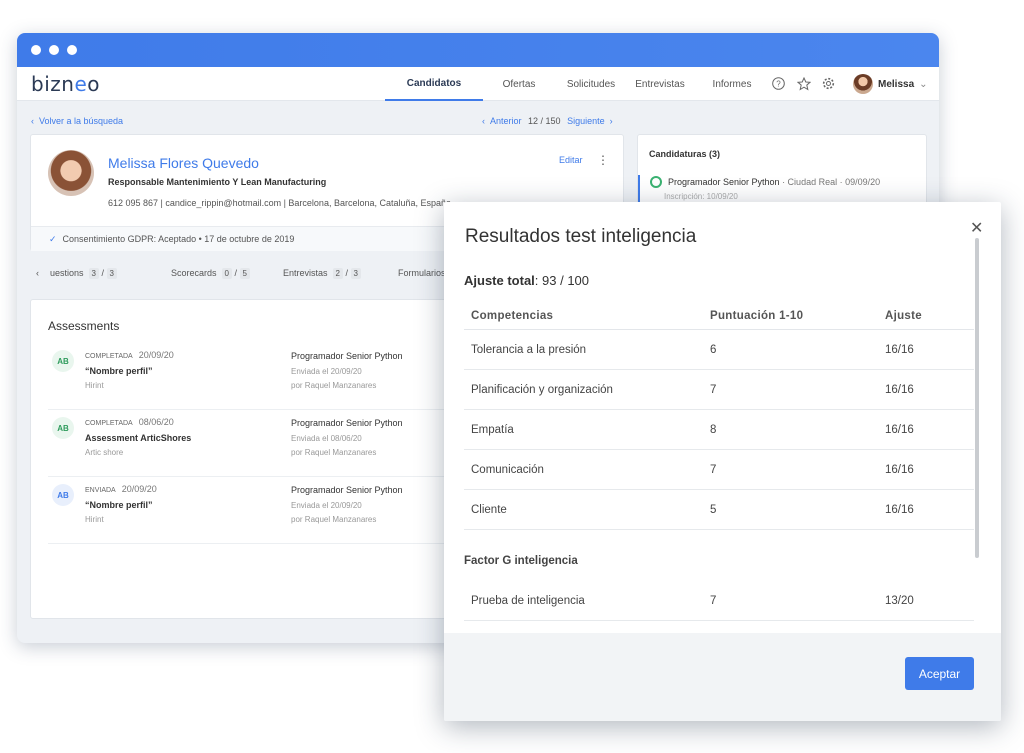 Image resolution: width=1024 pixels, height=753 pixels. What do you see at coordinates (603, 160) in the screenshot?
I see `more-options-icon: ⋮` at bounding box center [603, 160].